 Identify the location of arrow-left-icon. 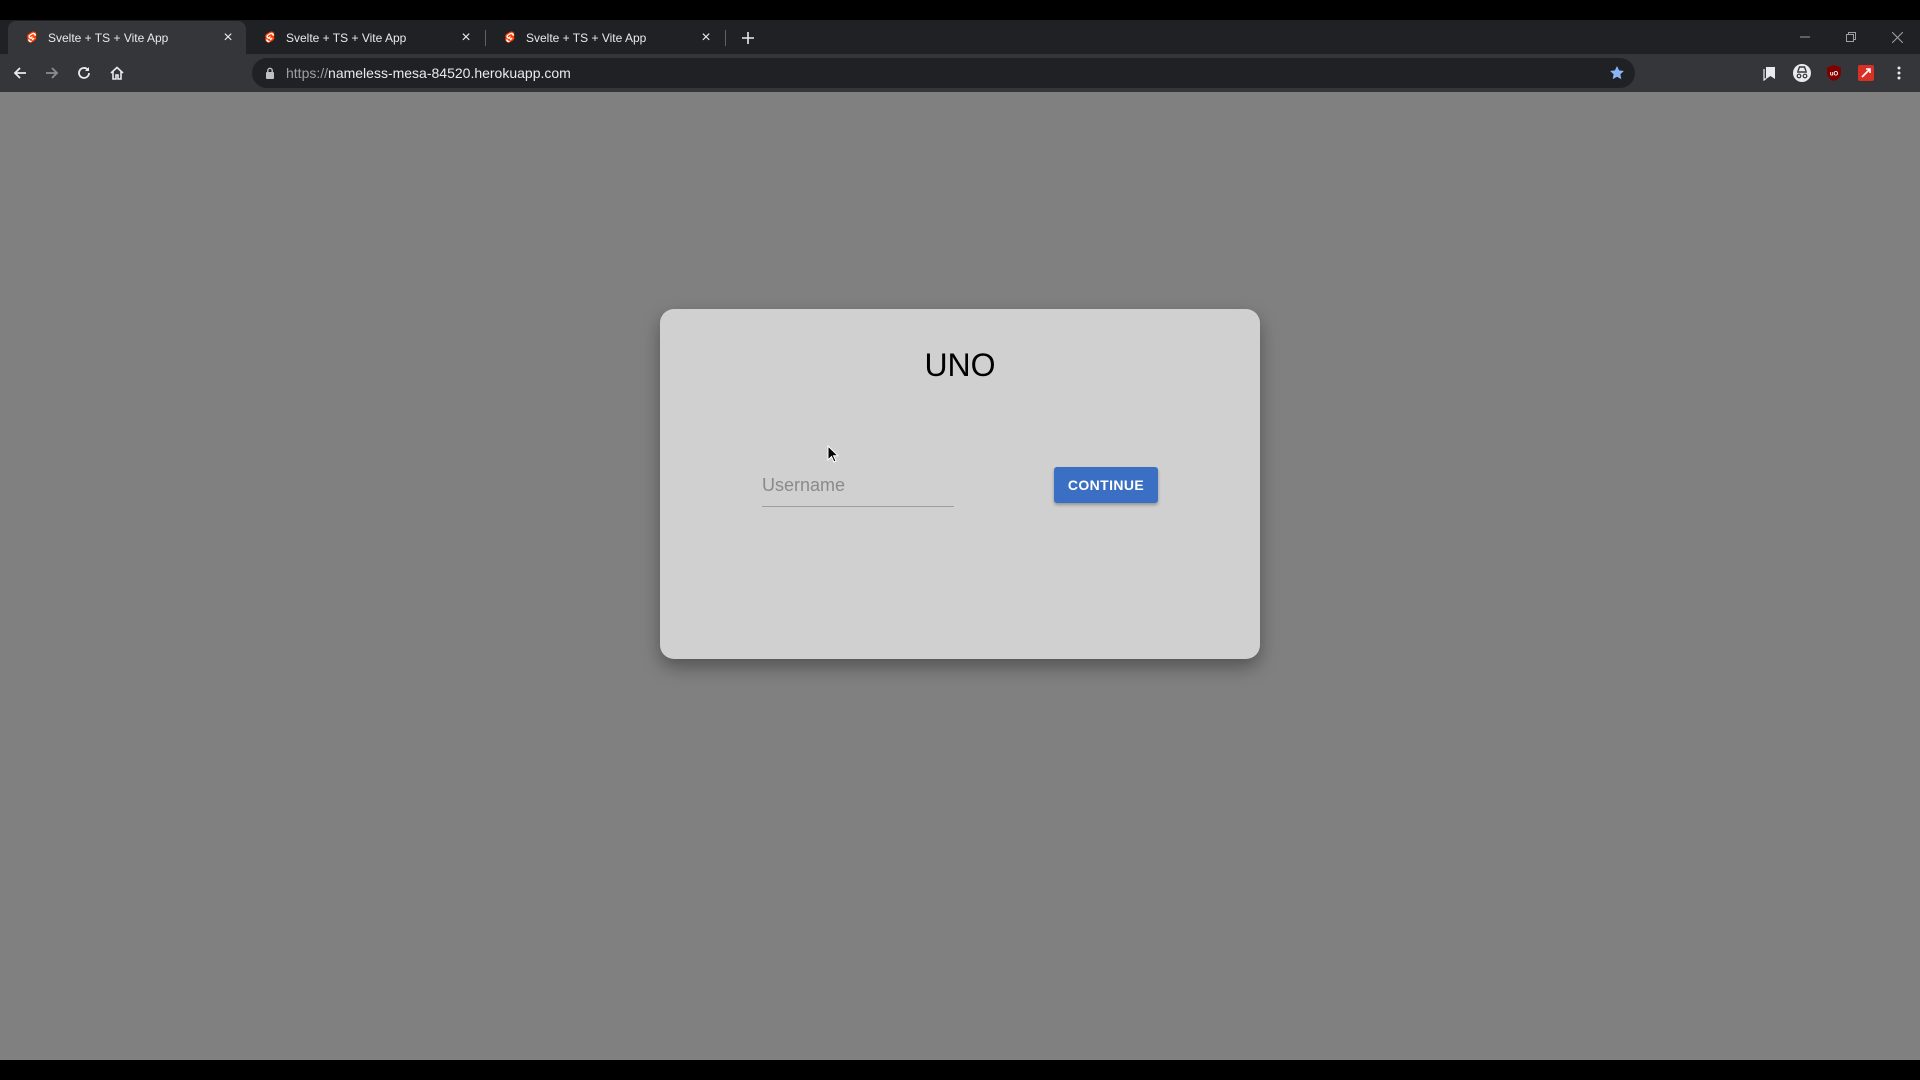
(19, 73).